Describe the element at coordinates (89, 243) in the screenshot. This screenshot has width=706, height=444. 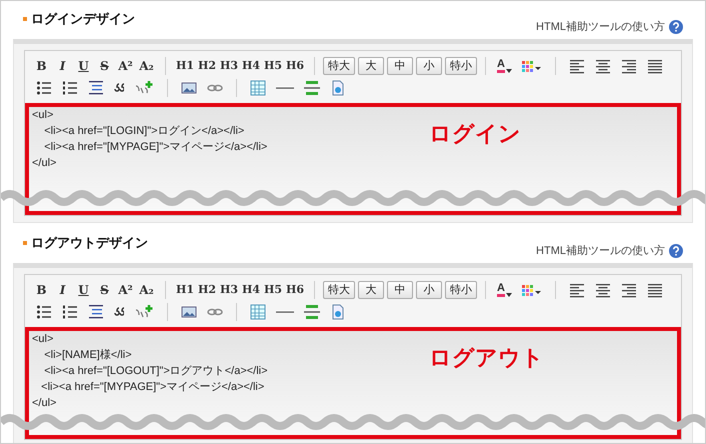
I see `section-title: ログアウトデザイン` at that location.